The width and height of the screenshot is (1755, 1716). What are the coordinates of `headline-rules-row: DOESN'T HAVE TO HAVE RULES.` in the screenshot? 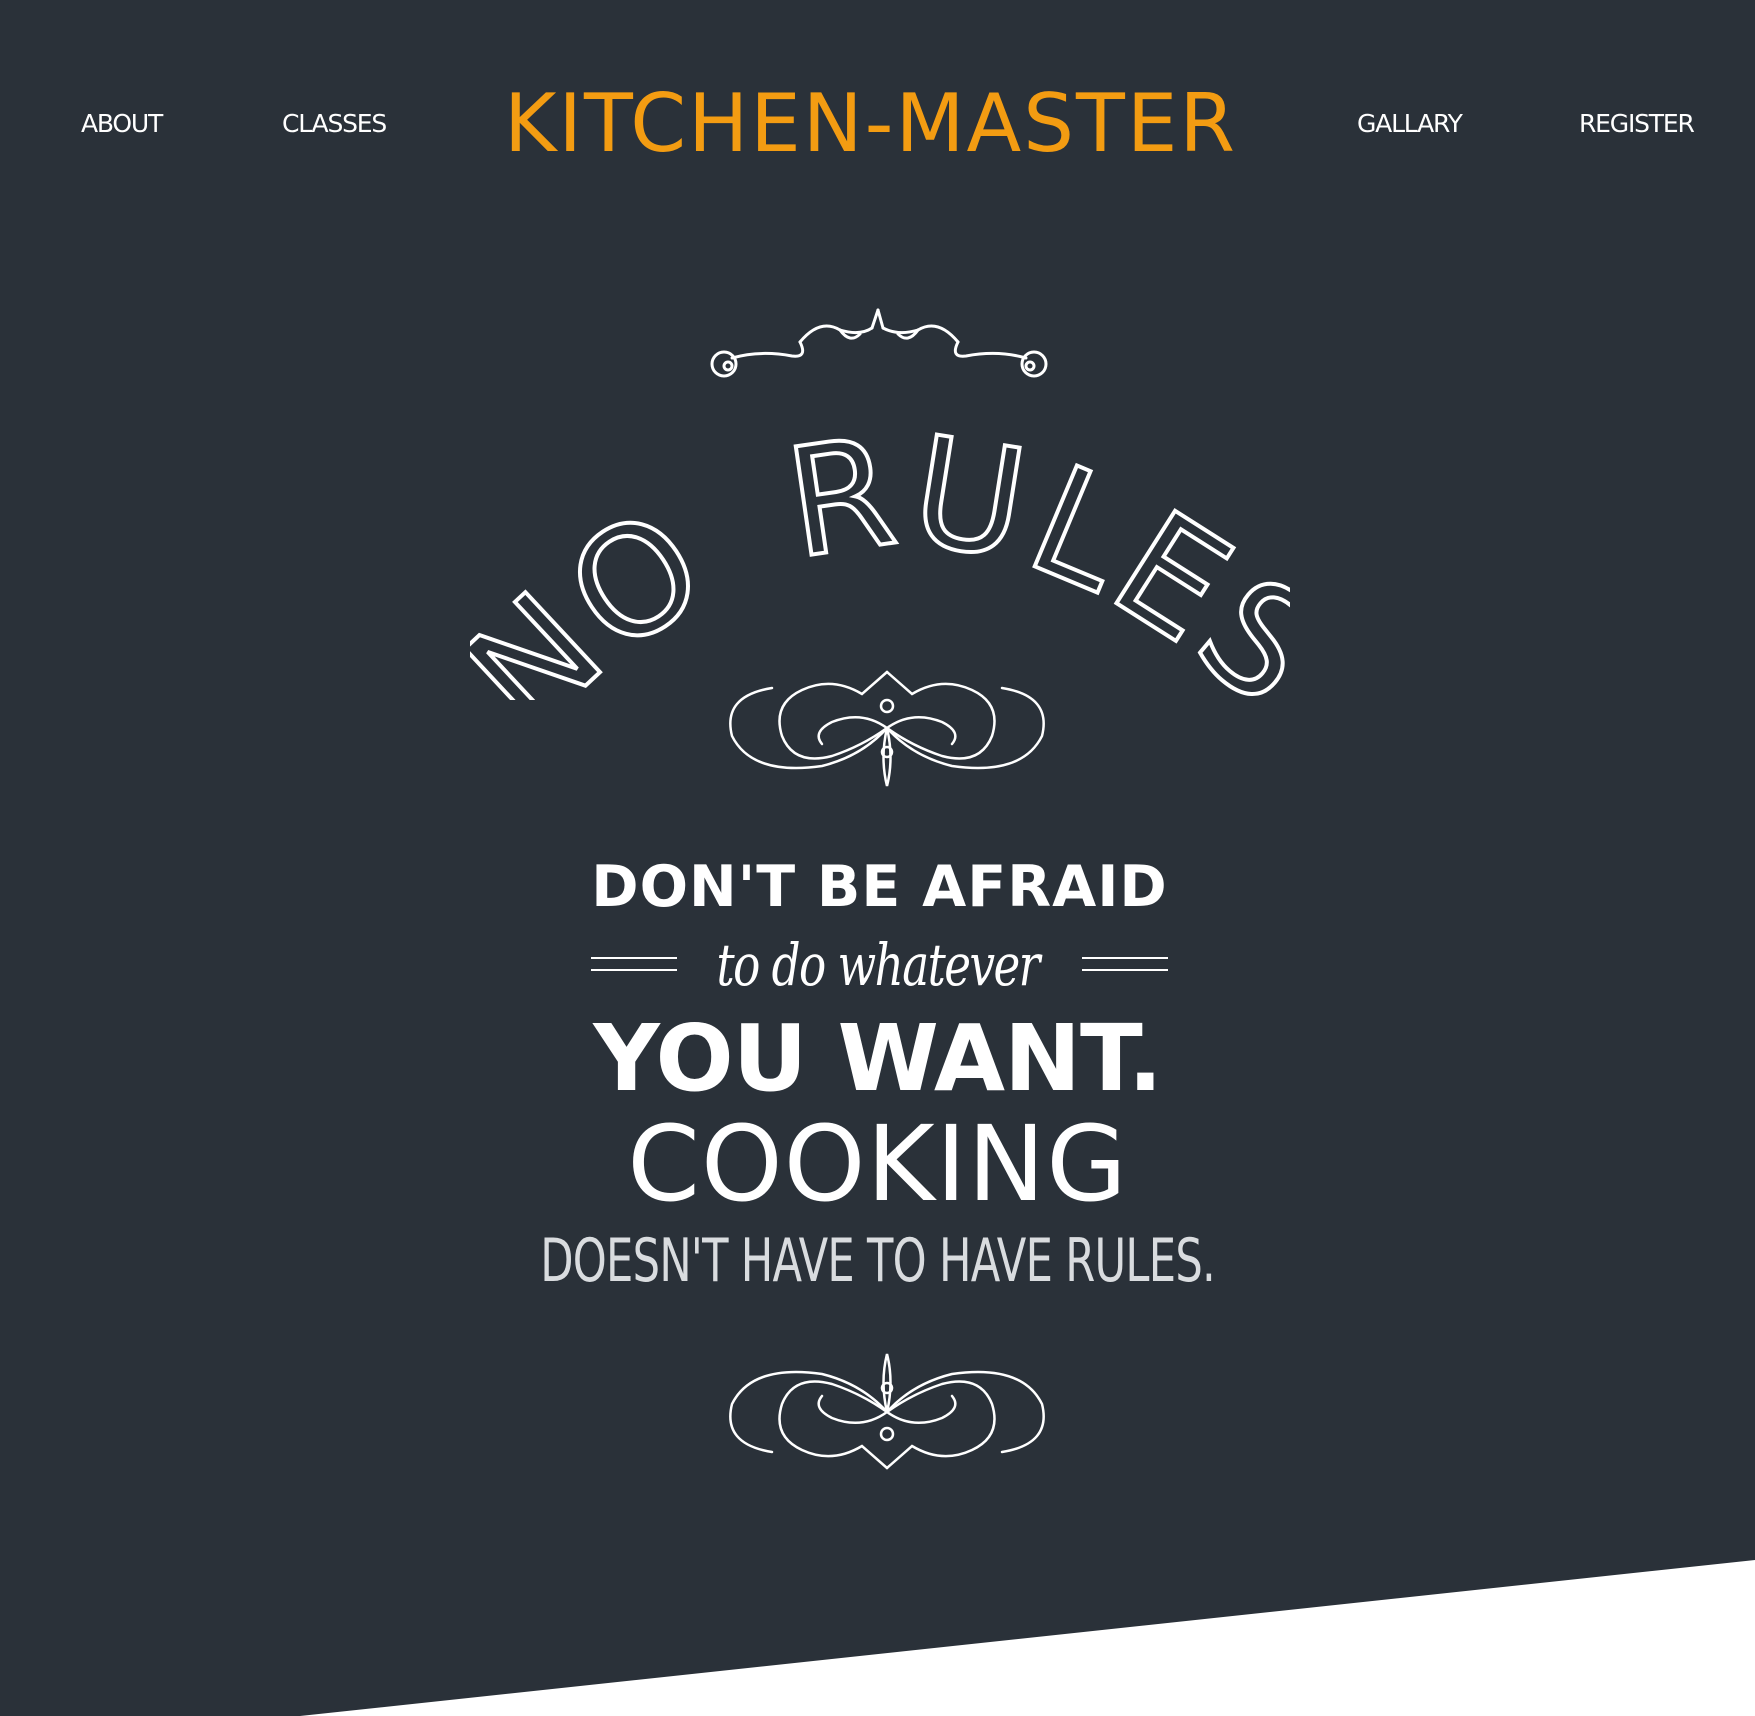 It's located at (877, 1261).